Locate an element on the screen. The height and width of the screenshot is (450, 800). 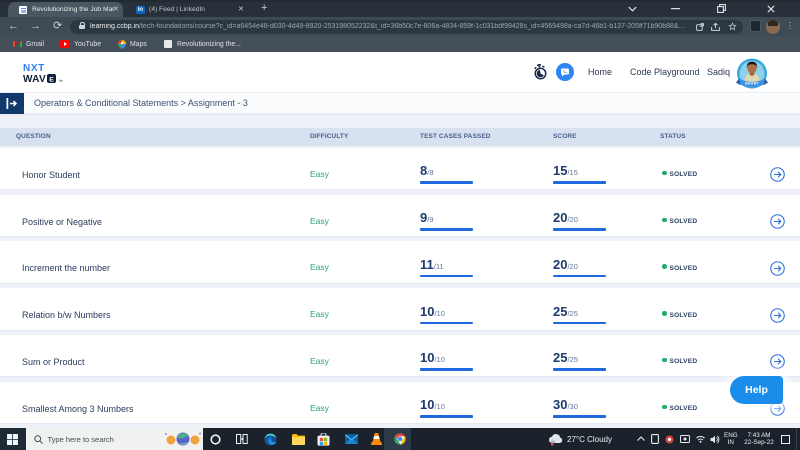
svg-text: E is located at coordinates (51, 79).